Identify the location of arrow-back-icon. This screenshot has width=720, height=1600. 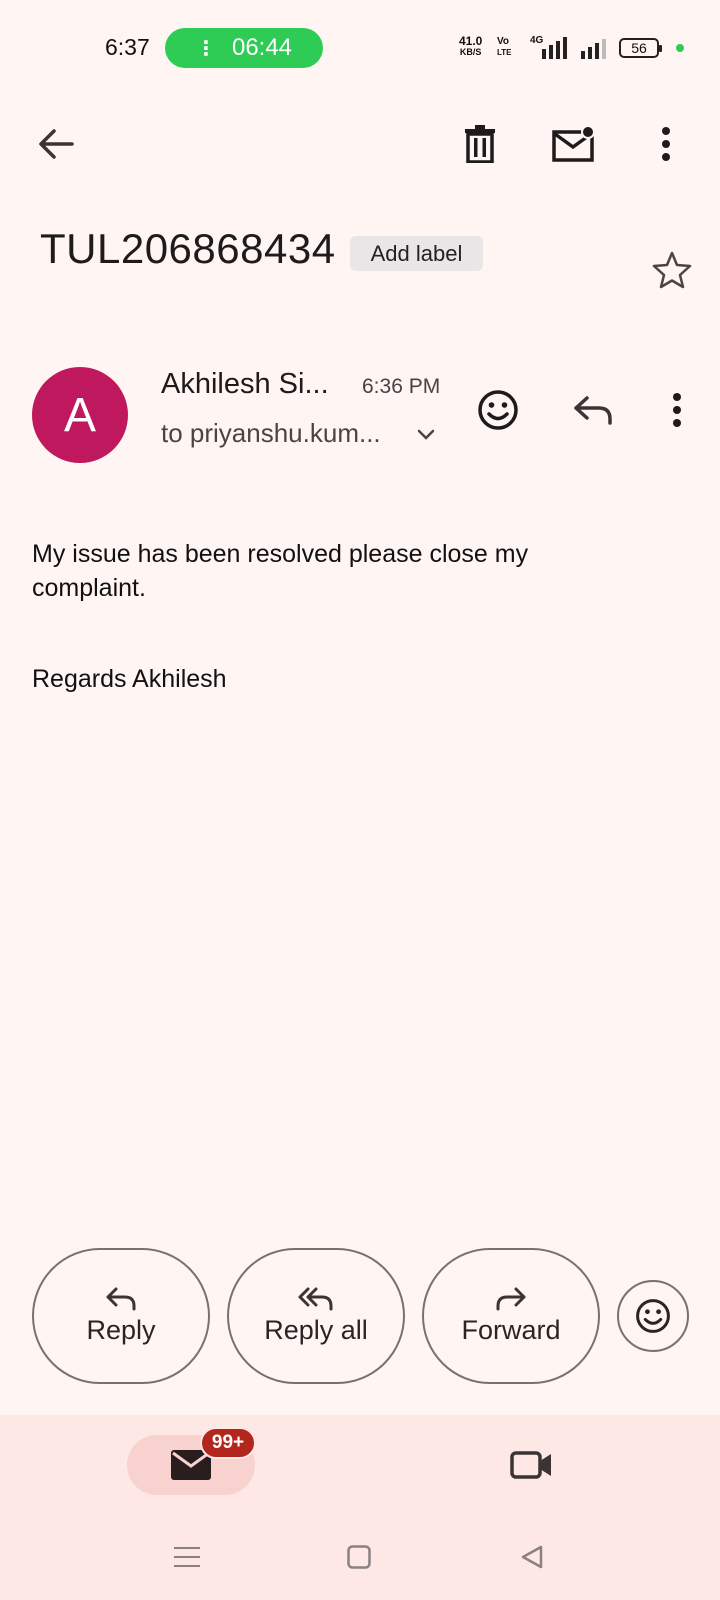
(56, 144).